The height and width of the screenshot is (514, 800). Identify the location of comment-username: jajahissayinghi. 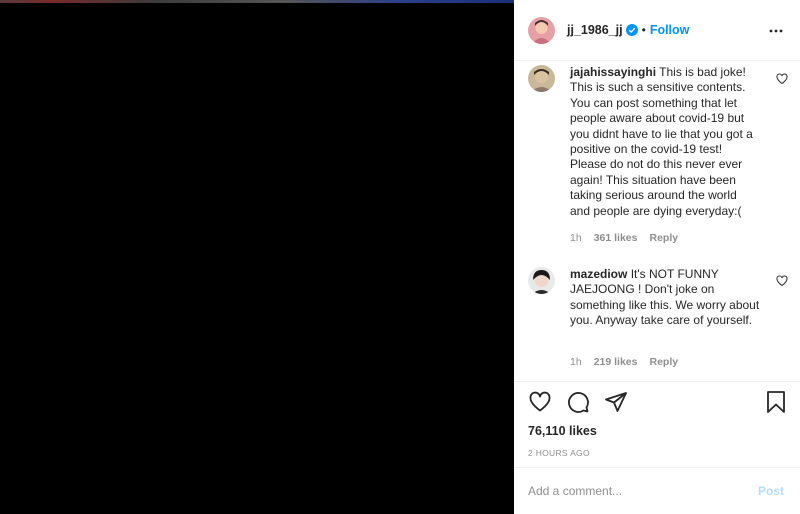
(613, 72).